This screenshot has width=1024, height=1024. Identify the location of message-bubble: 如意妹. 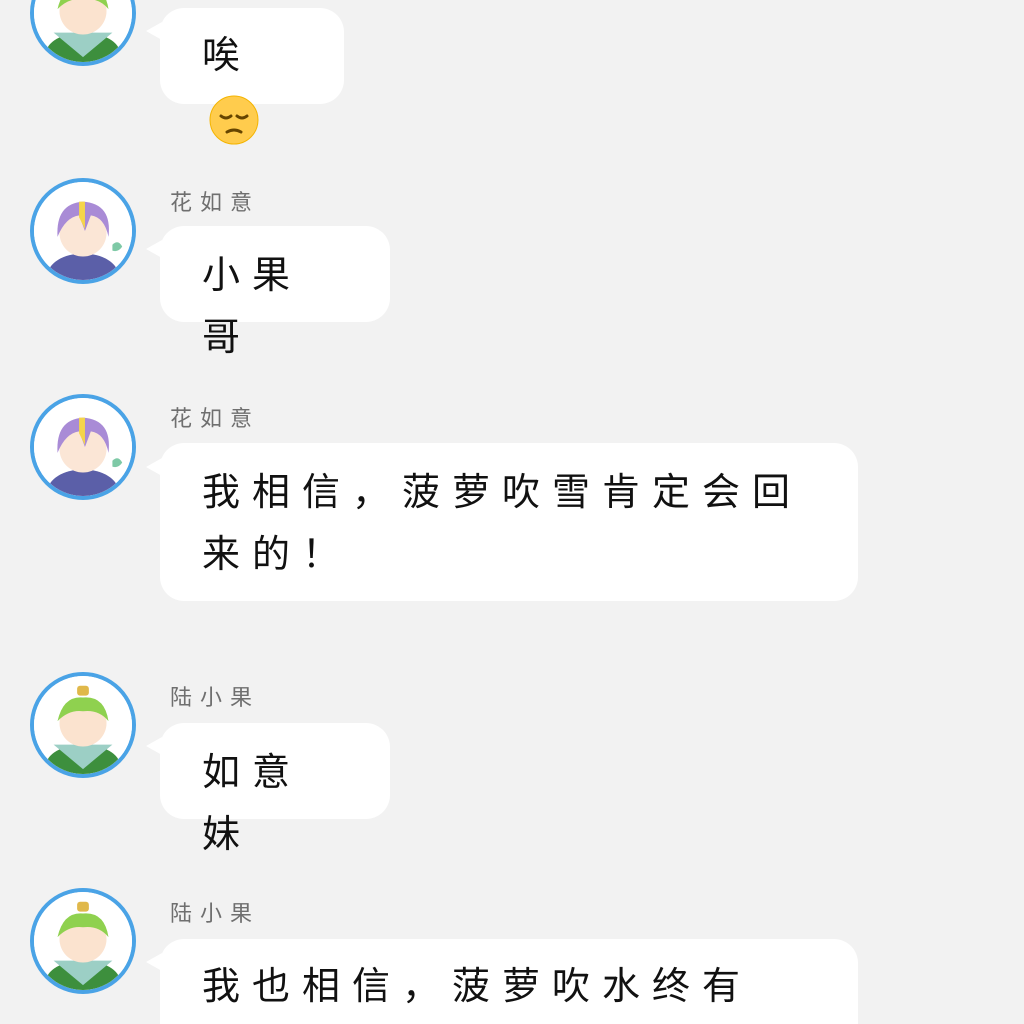
(275, 789).